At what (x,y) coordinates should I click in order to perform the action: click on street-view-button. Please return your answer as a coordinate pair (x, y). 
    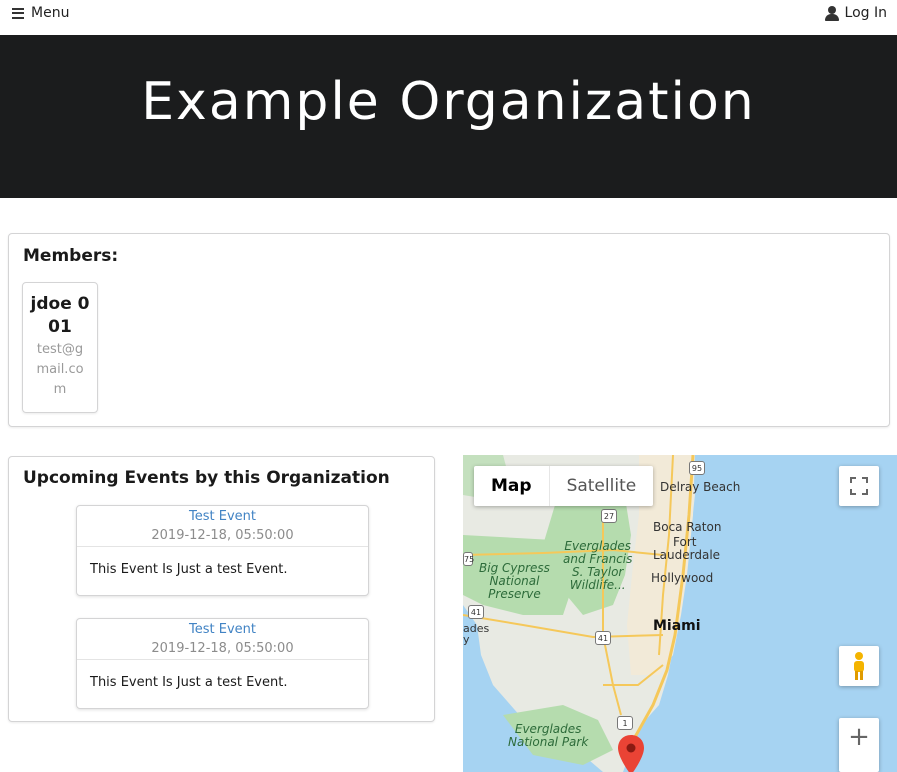
    Looking at the image, I should click on (859, 666).